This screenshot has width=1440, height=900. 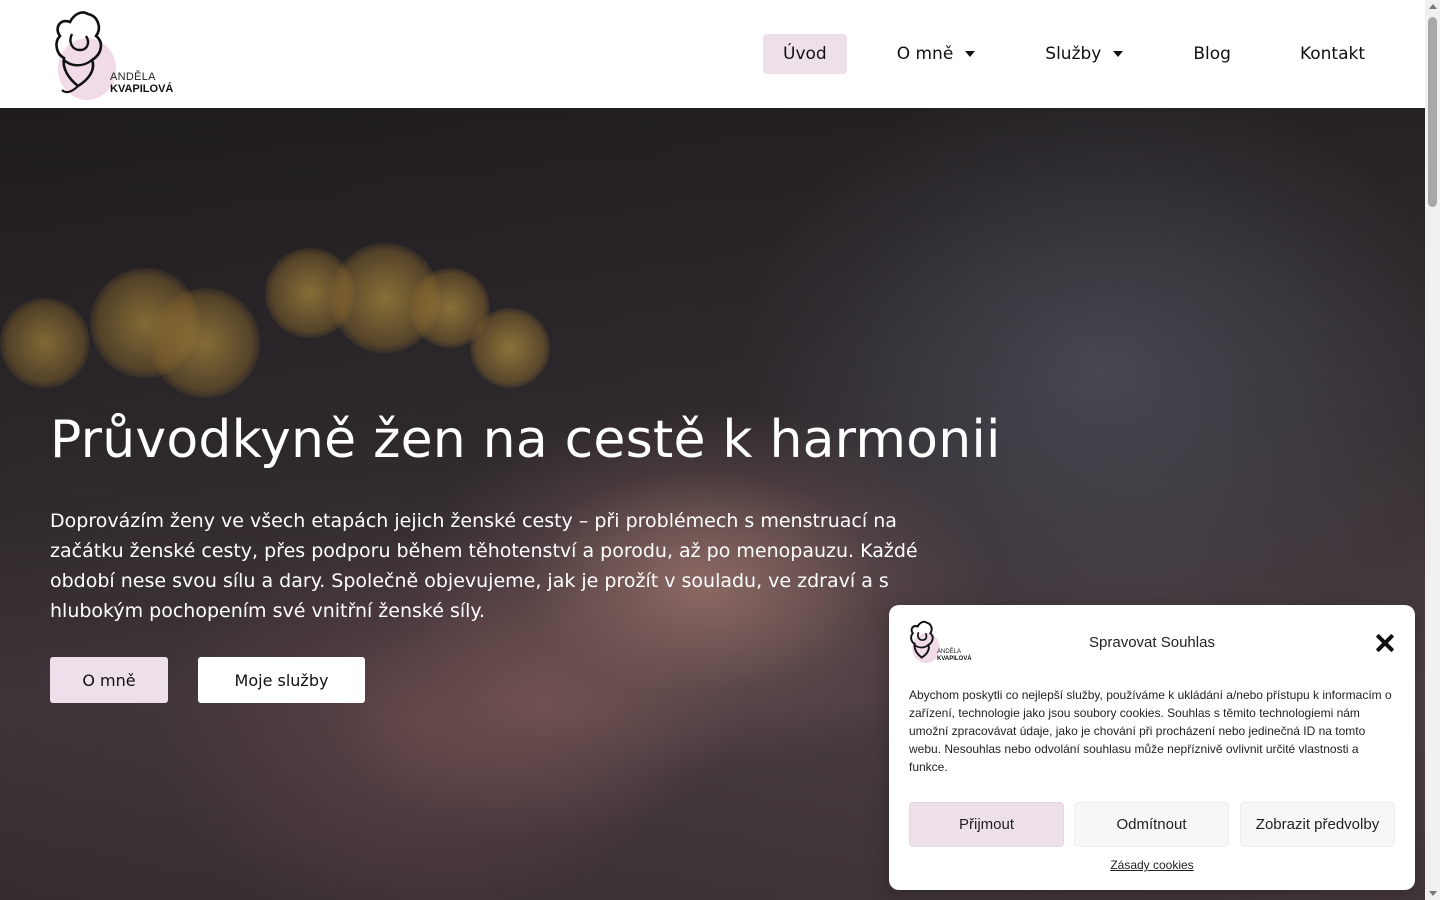 I want to click on view-preferences-button: Zobrazit předvolby, so click(x=1317, y=824).